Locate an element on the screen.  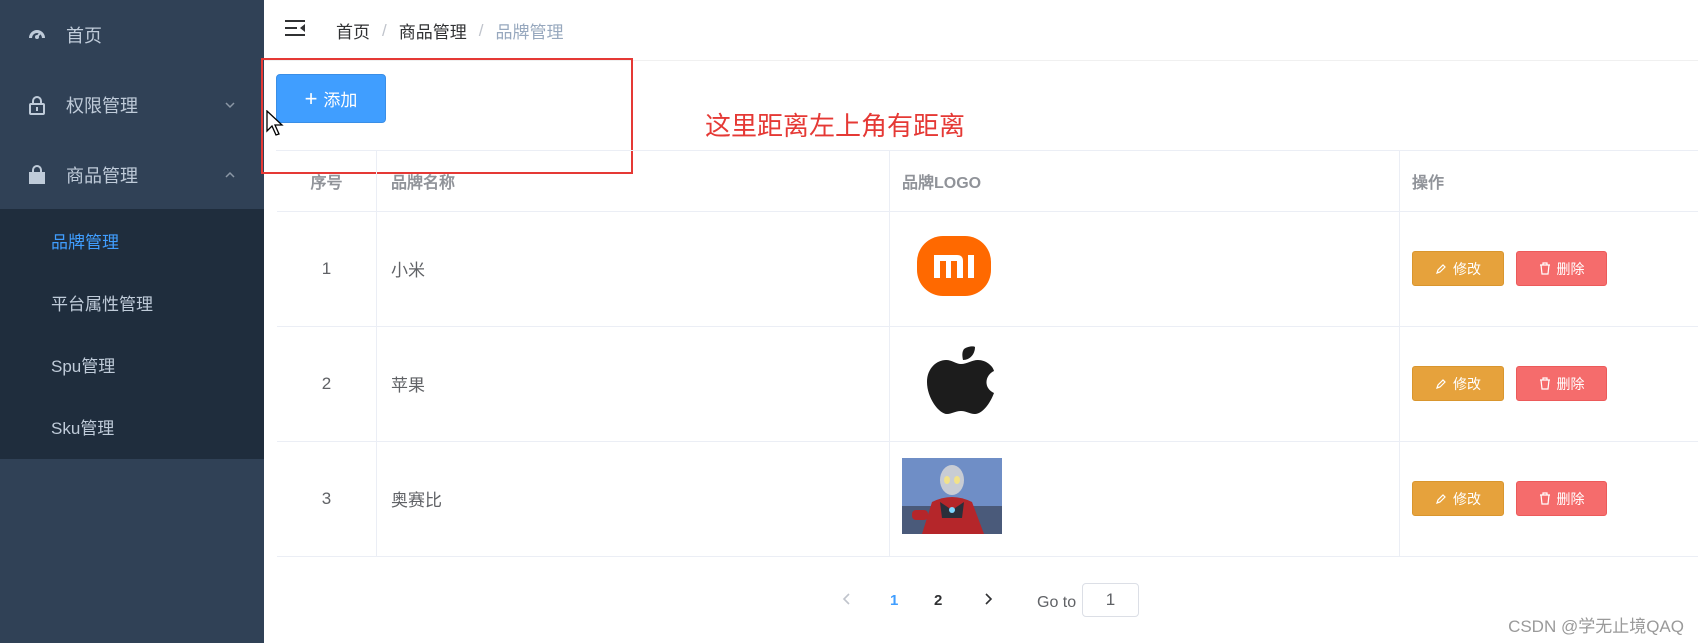
pagination: 1 2 Go to is located at coordinates (849, 601).